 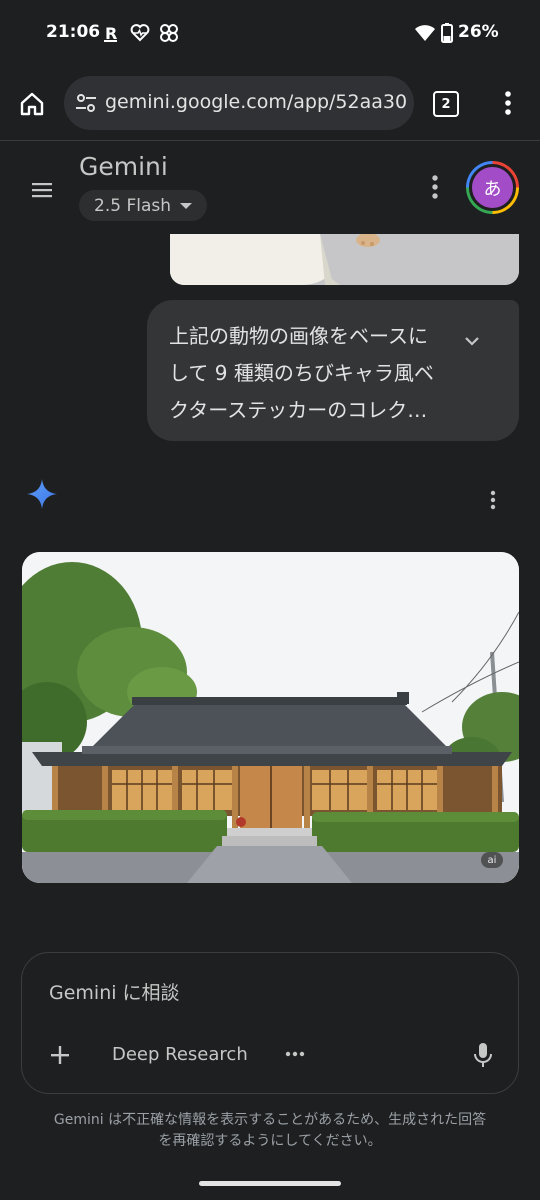 What do you see at coordinates (256, 102) in the screenshot?
I see `url-text: gemini.google.com/app/52aa30` at bounding box center [256, 102].